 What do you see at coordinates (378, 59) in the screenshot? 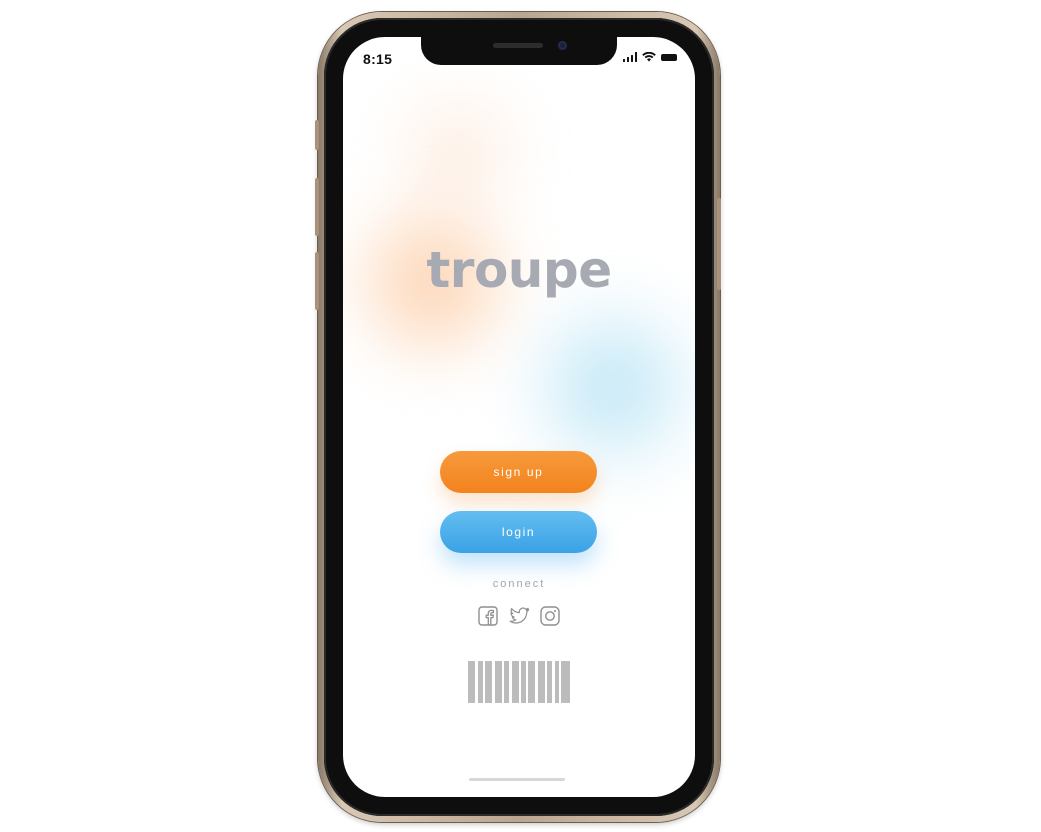
I see `status-time: 8:15` at bounding box center [378, 59].